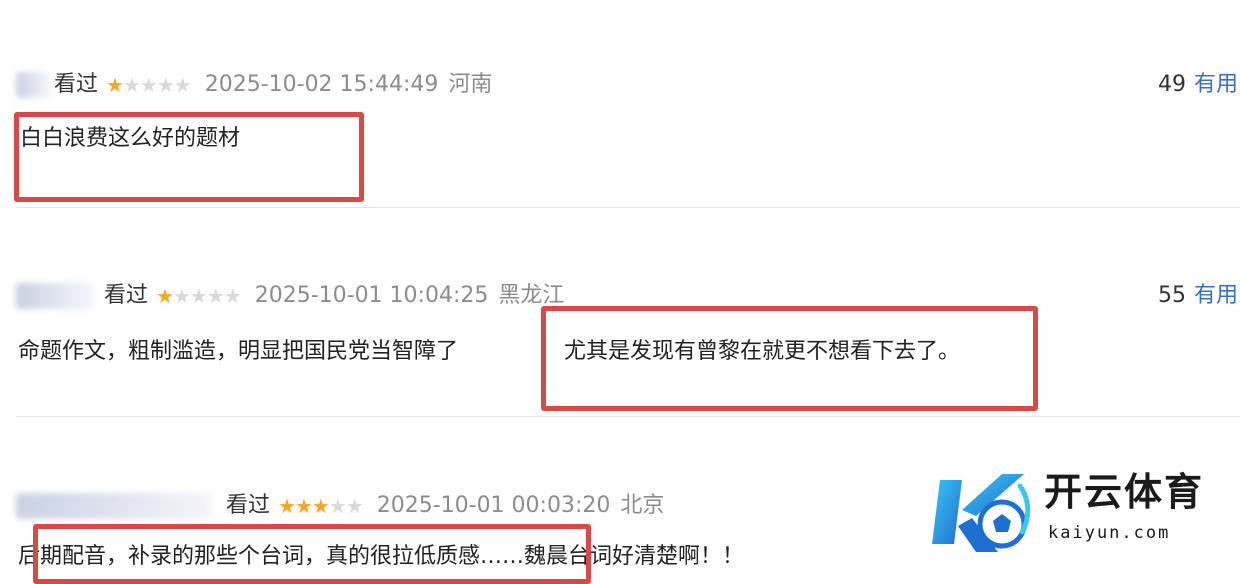  Describe the element at coordinates (1109, 533) in the screenshot. I see `watermark-url: kaiyun.com` at that location.